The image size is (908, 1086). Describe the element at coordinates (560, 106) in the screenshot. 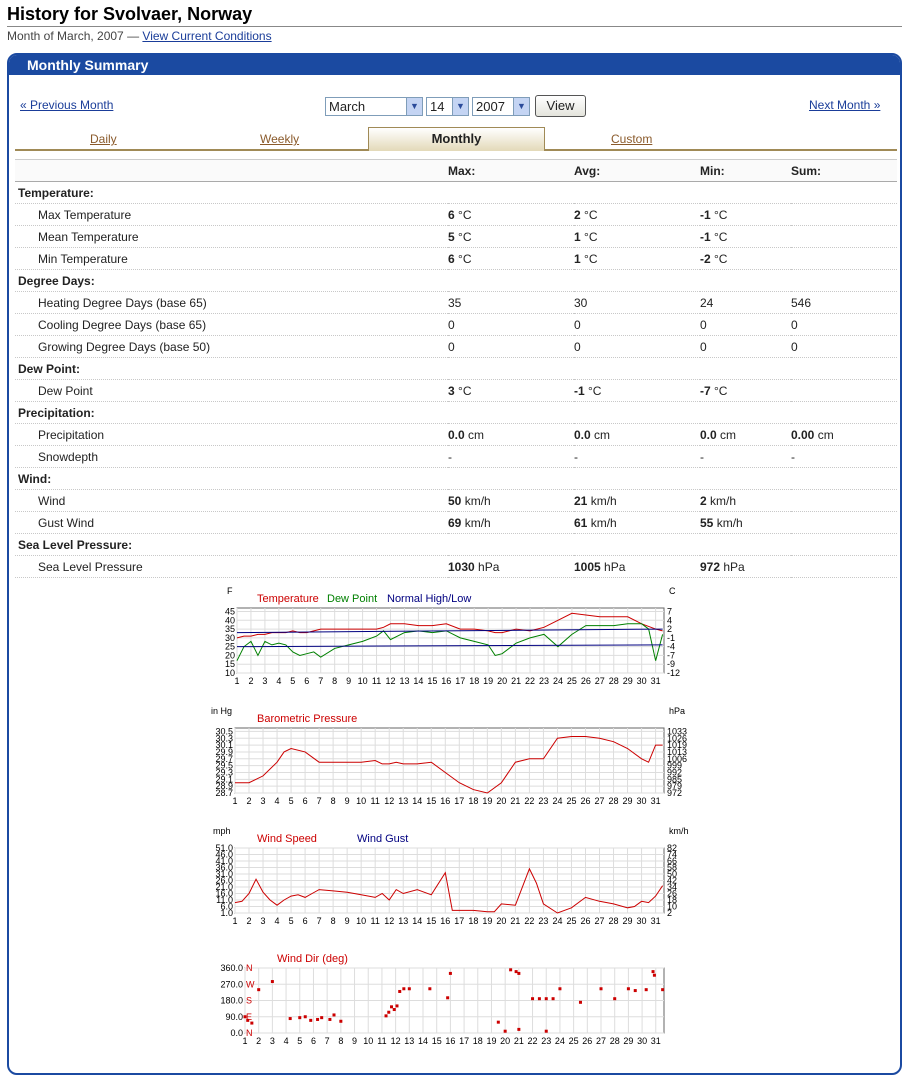

I see `view-button: View` at that location.